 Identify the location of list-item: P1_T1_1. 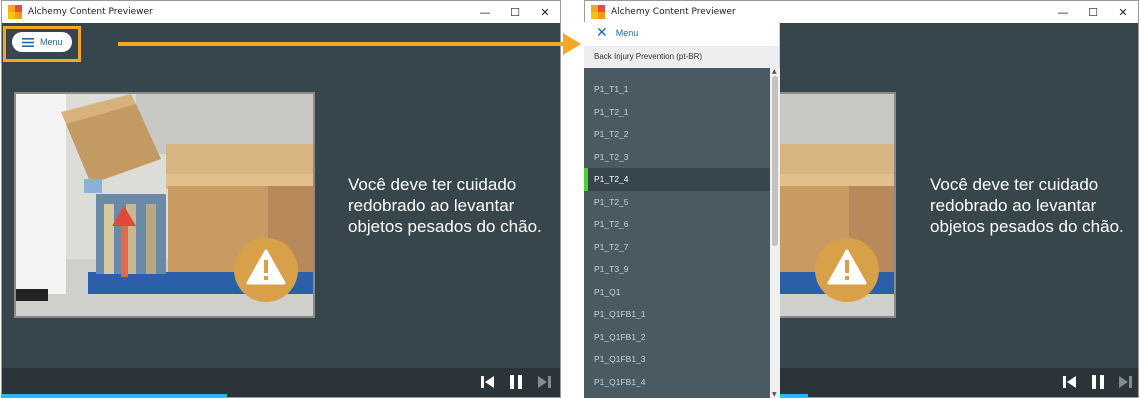
(677, 89).